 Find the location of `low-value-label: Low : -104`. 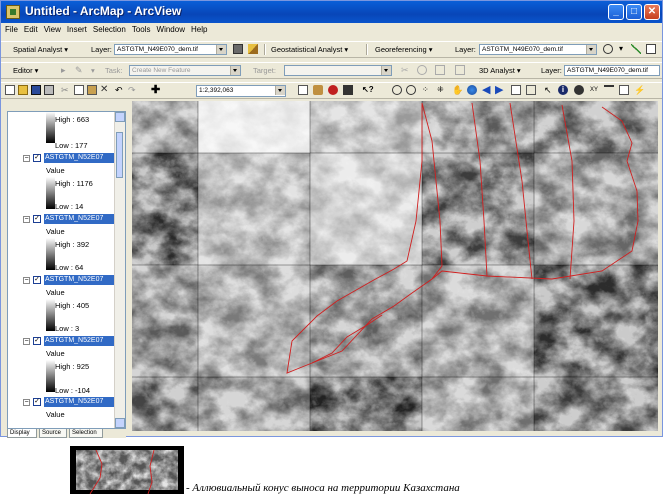

low-value-label: Low : -104 is located at coordinates (73, 390).